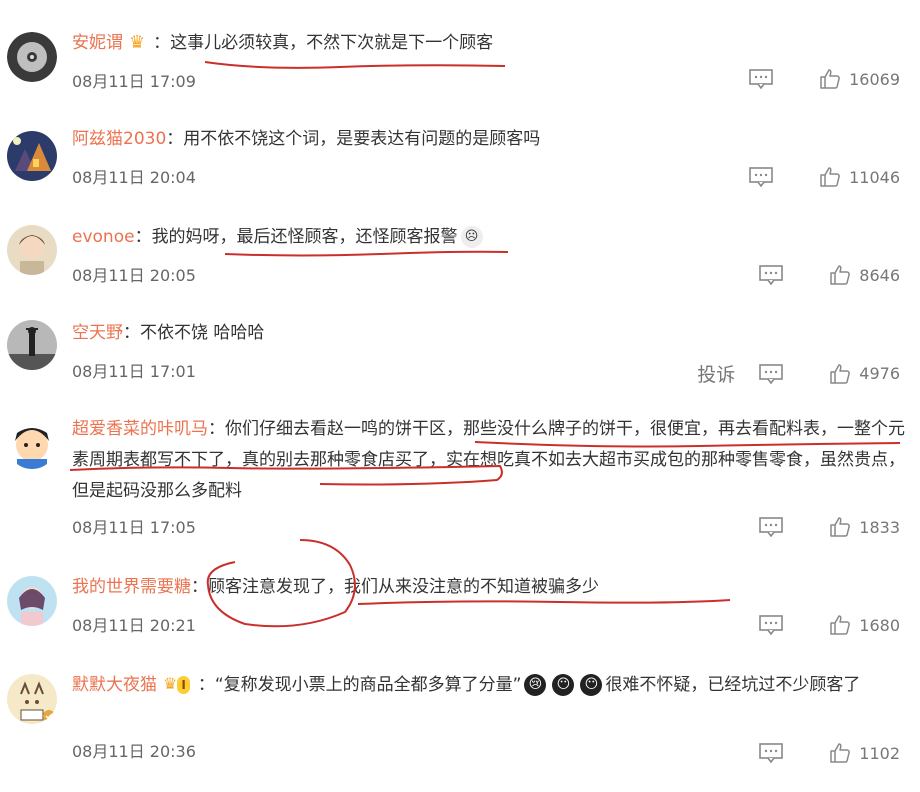 This screenshot has width=920, height=792. Describe the element at coordinates (134, 751) in the screenshot. I see `timestamp: 08月11日 20:36` at that location.